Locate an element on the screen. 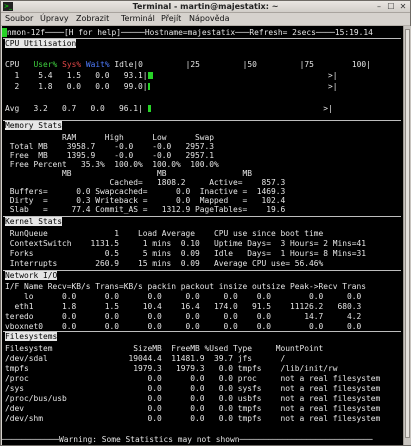  cpu-row-2: 2 1.8 0.0 0.0 99.0| >| is located at coordinates (171, 86).